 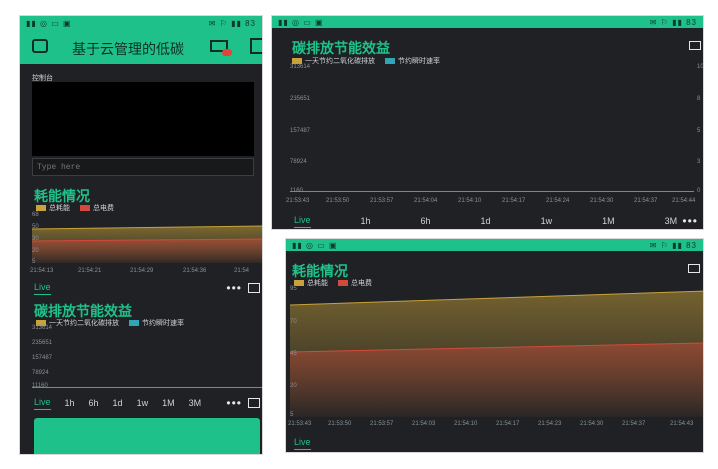 What do you see at coordinates (684, 201) in the screenshot?
I see `carbon-x-tick: 21:54:44` at bounding box center [684, 201].